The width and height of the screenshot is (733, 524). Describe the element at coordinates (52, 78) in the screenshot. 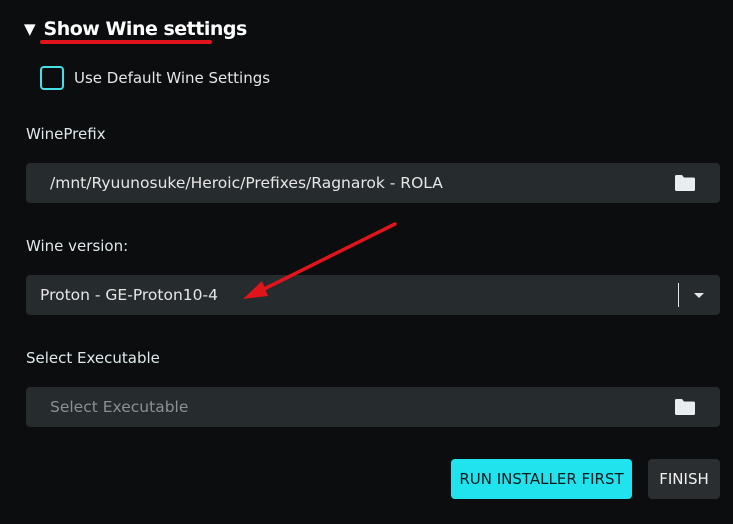

I see `default-wine-settings-checkbox` at that location.